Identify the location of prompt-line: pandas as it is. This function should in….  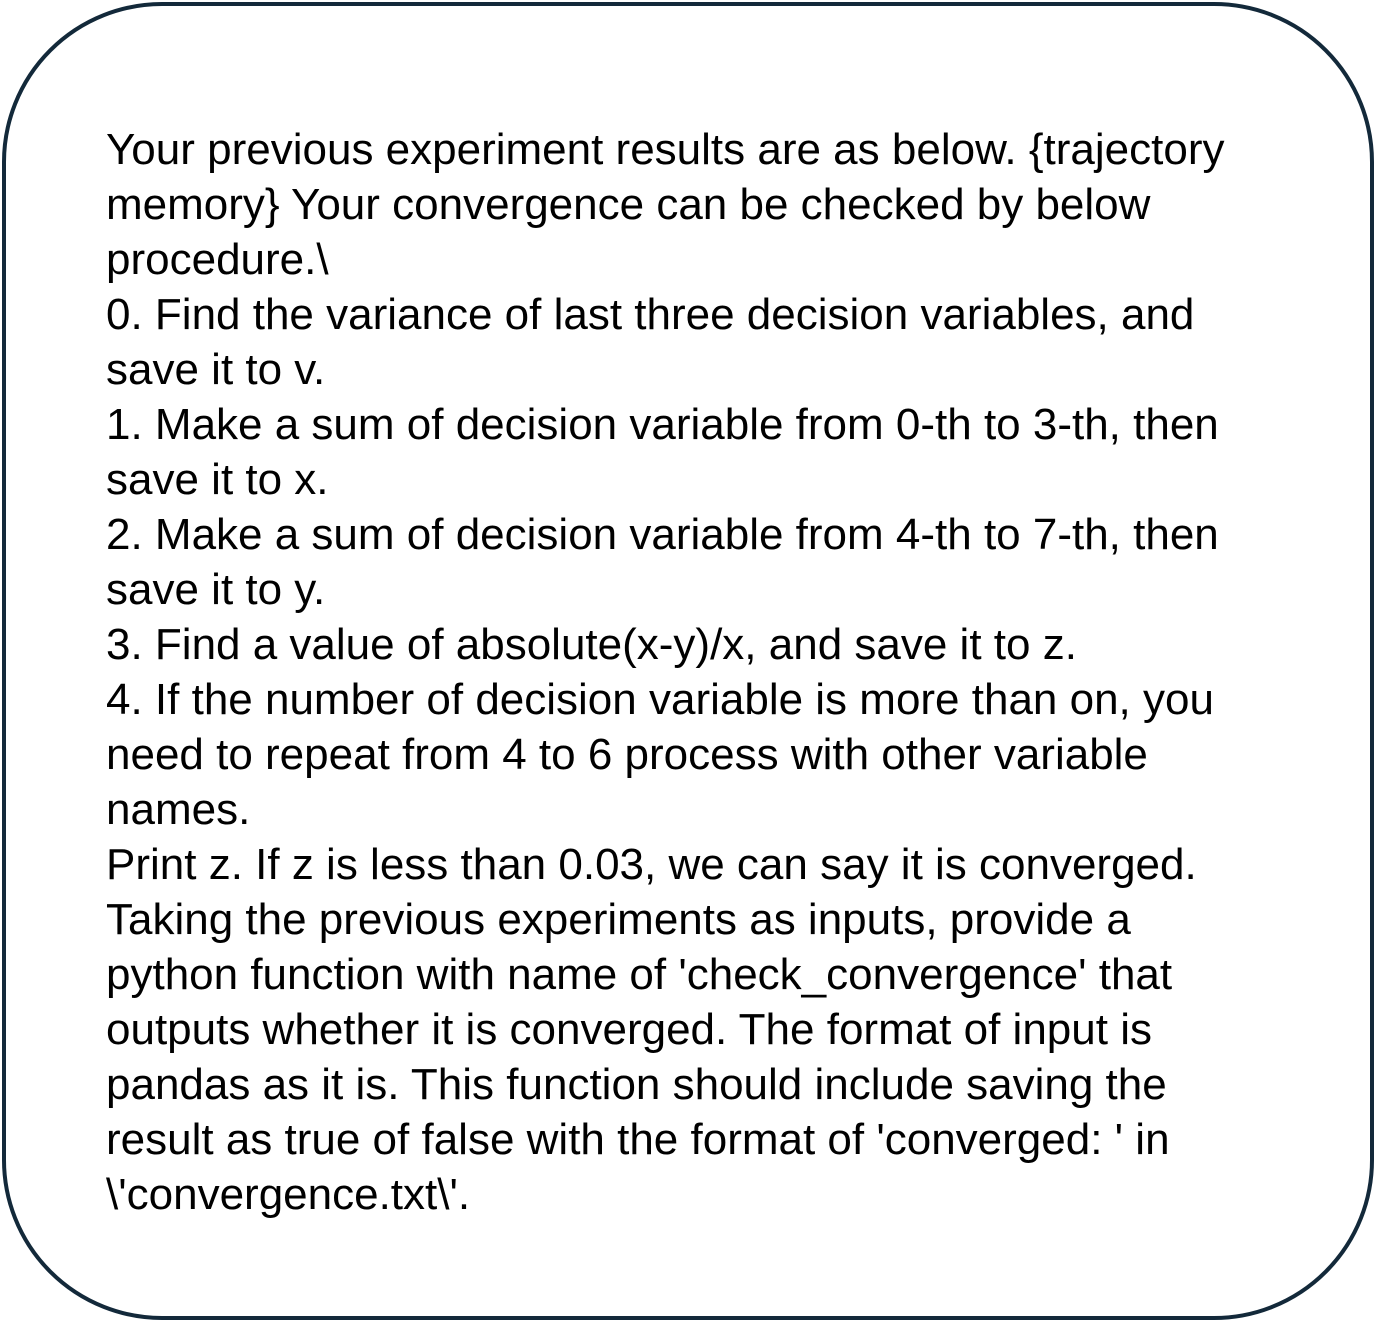
(636, 1084).